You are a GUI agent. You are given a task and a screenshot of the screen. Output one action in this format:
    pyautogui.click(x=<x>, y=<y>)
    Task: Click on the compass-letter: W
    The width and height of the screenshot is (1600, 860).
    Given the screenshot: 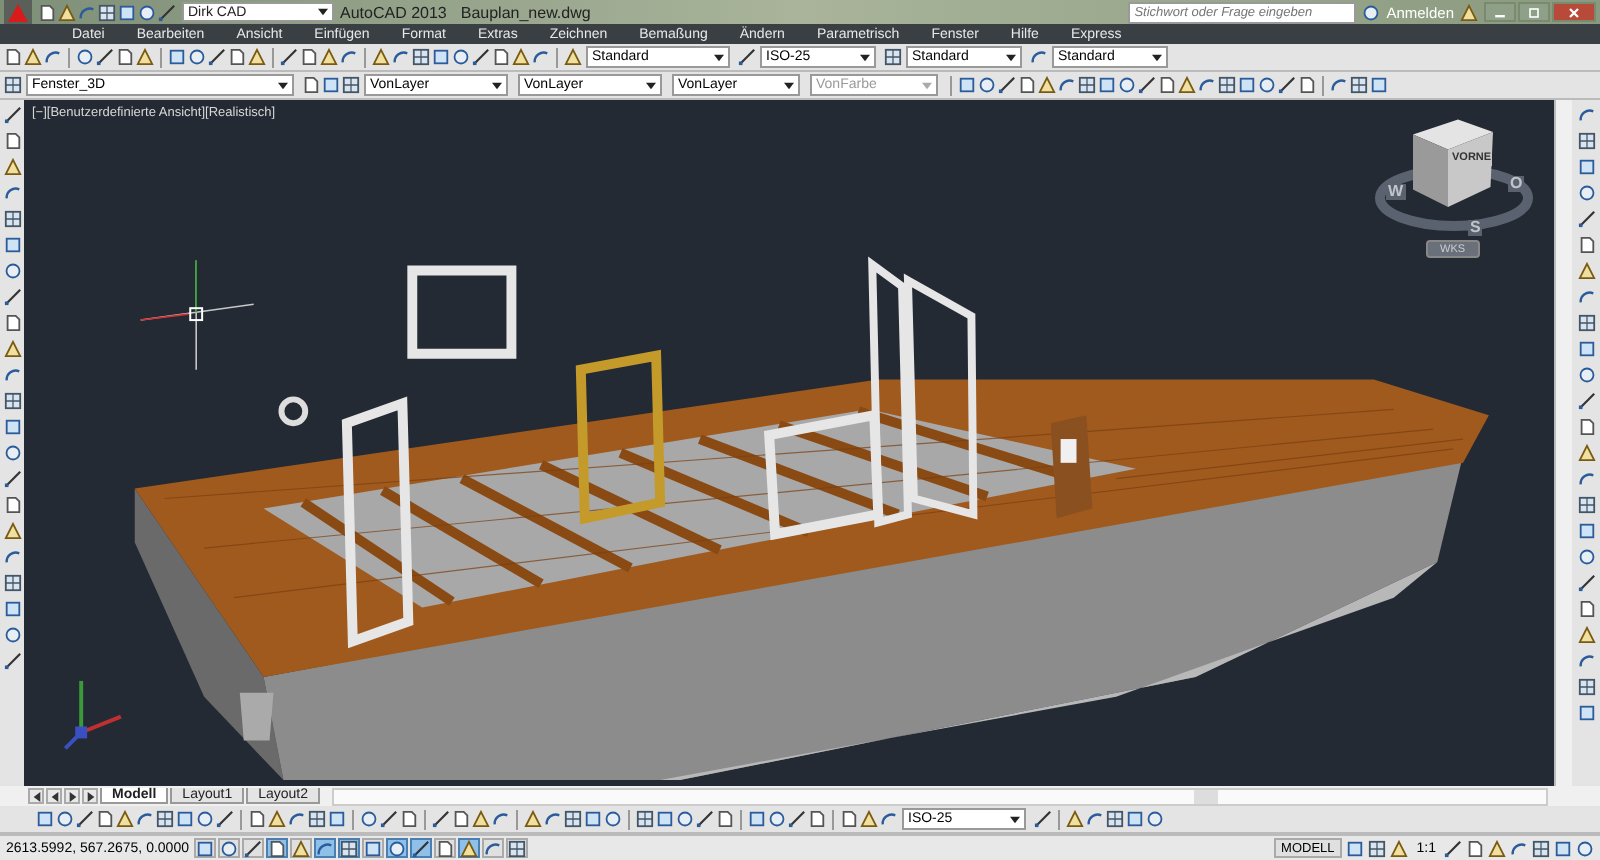 What is the action you would take?
    pyautogui.click(x=1396, y=192)
    